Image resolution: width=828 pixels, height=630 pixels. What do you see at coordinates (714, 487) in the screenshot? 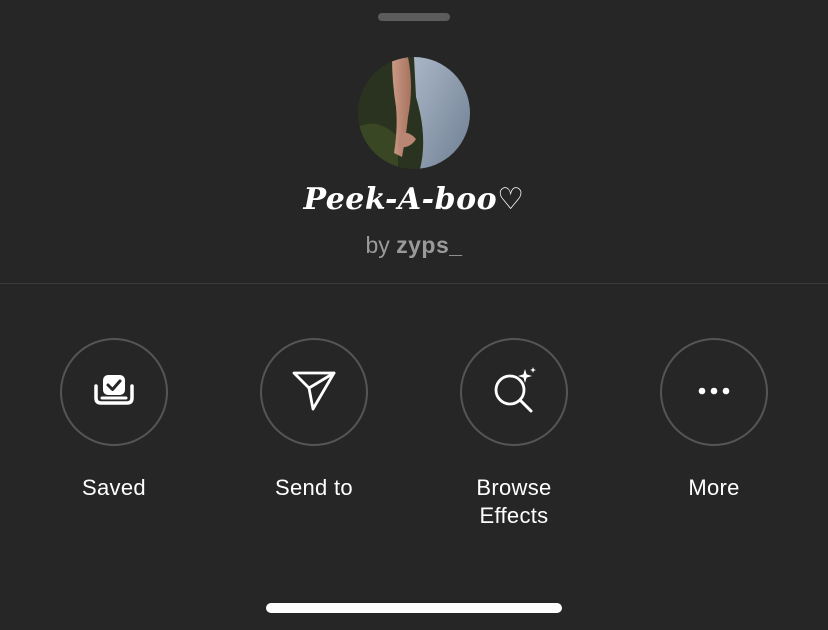
I see `more-label: More` at bounding box center [714, 487].